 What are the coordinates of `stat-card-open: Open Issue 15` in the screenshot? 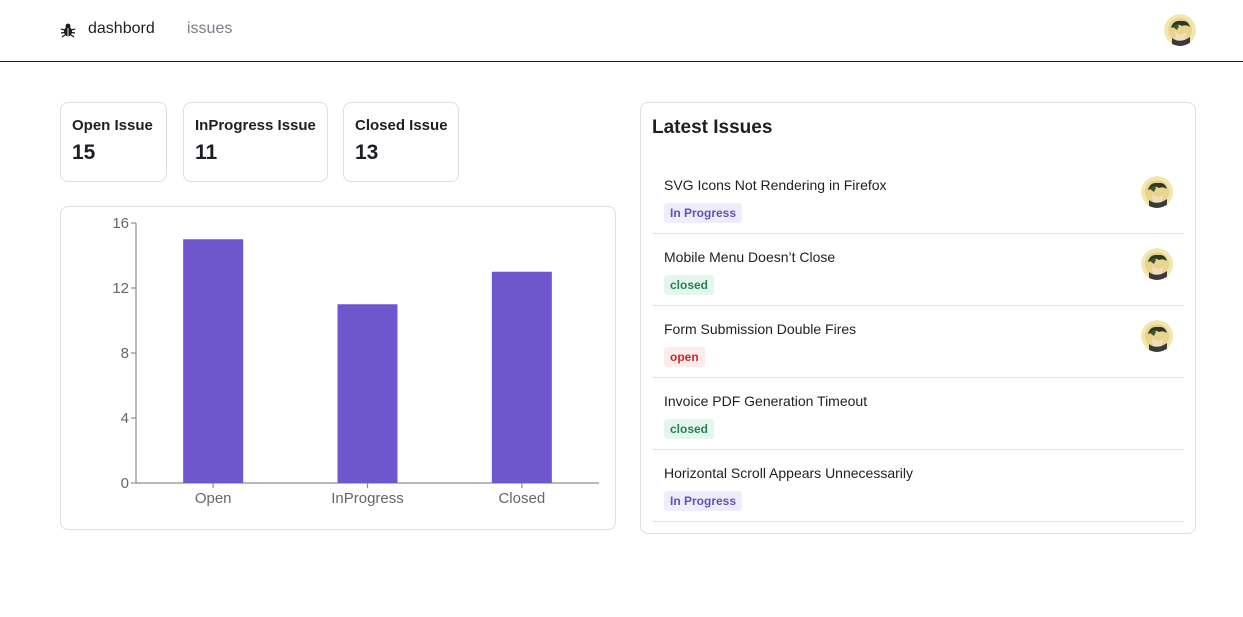 It's located at (113, 142).